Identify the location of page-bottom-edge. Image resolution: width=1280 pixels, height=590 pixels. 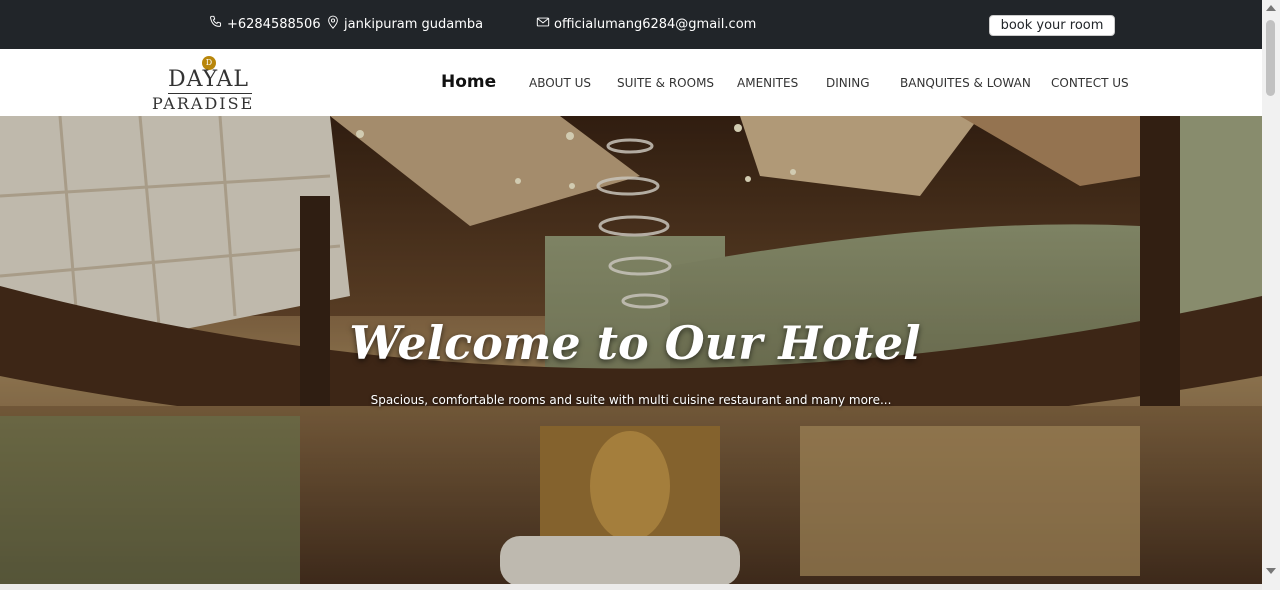
(631, 587).